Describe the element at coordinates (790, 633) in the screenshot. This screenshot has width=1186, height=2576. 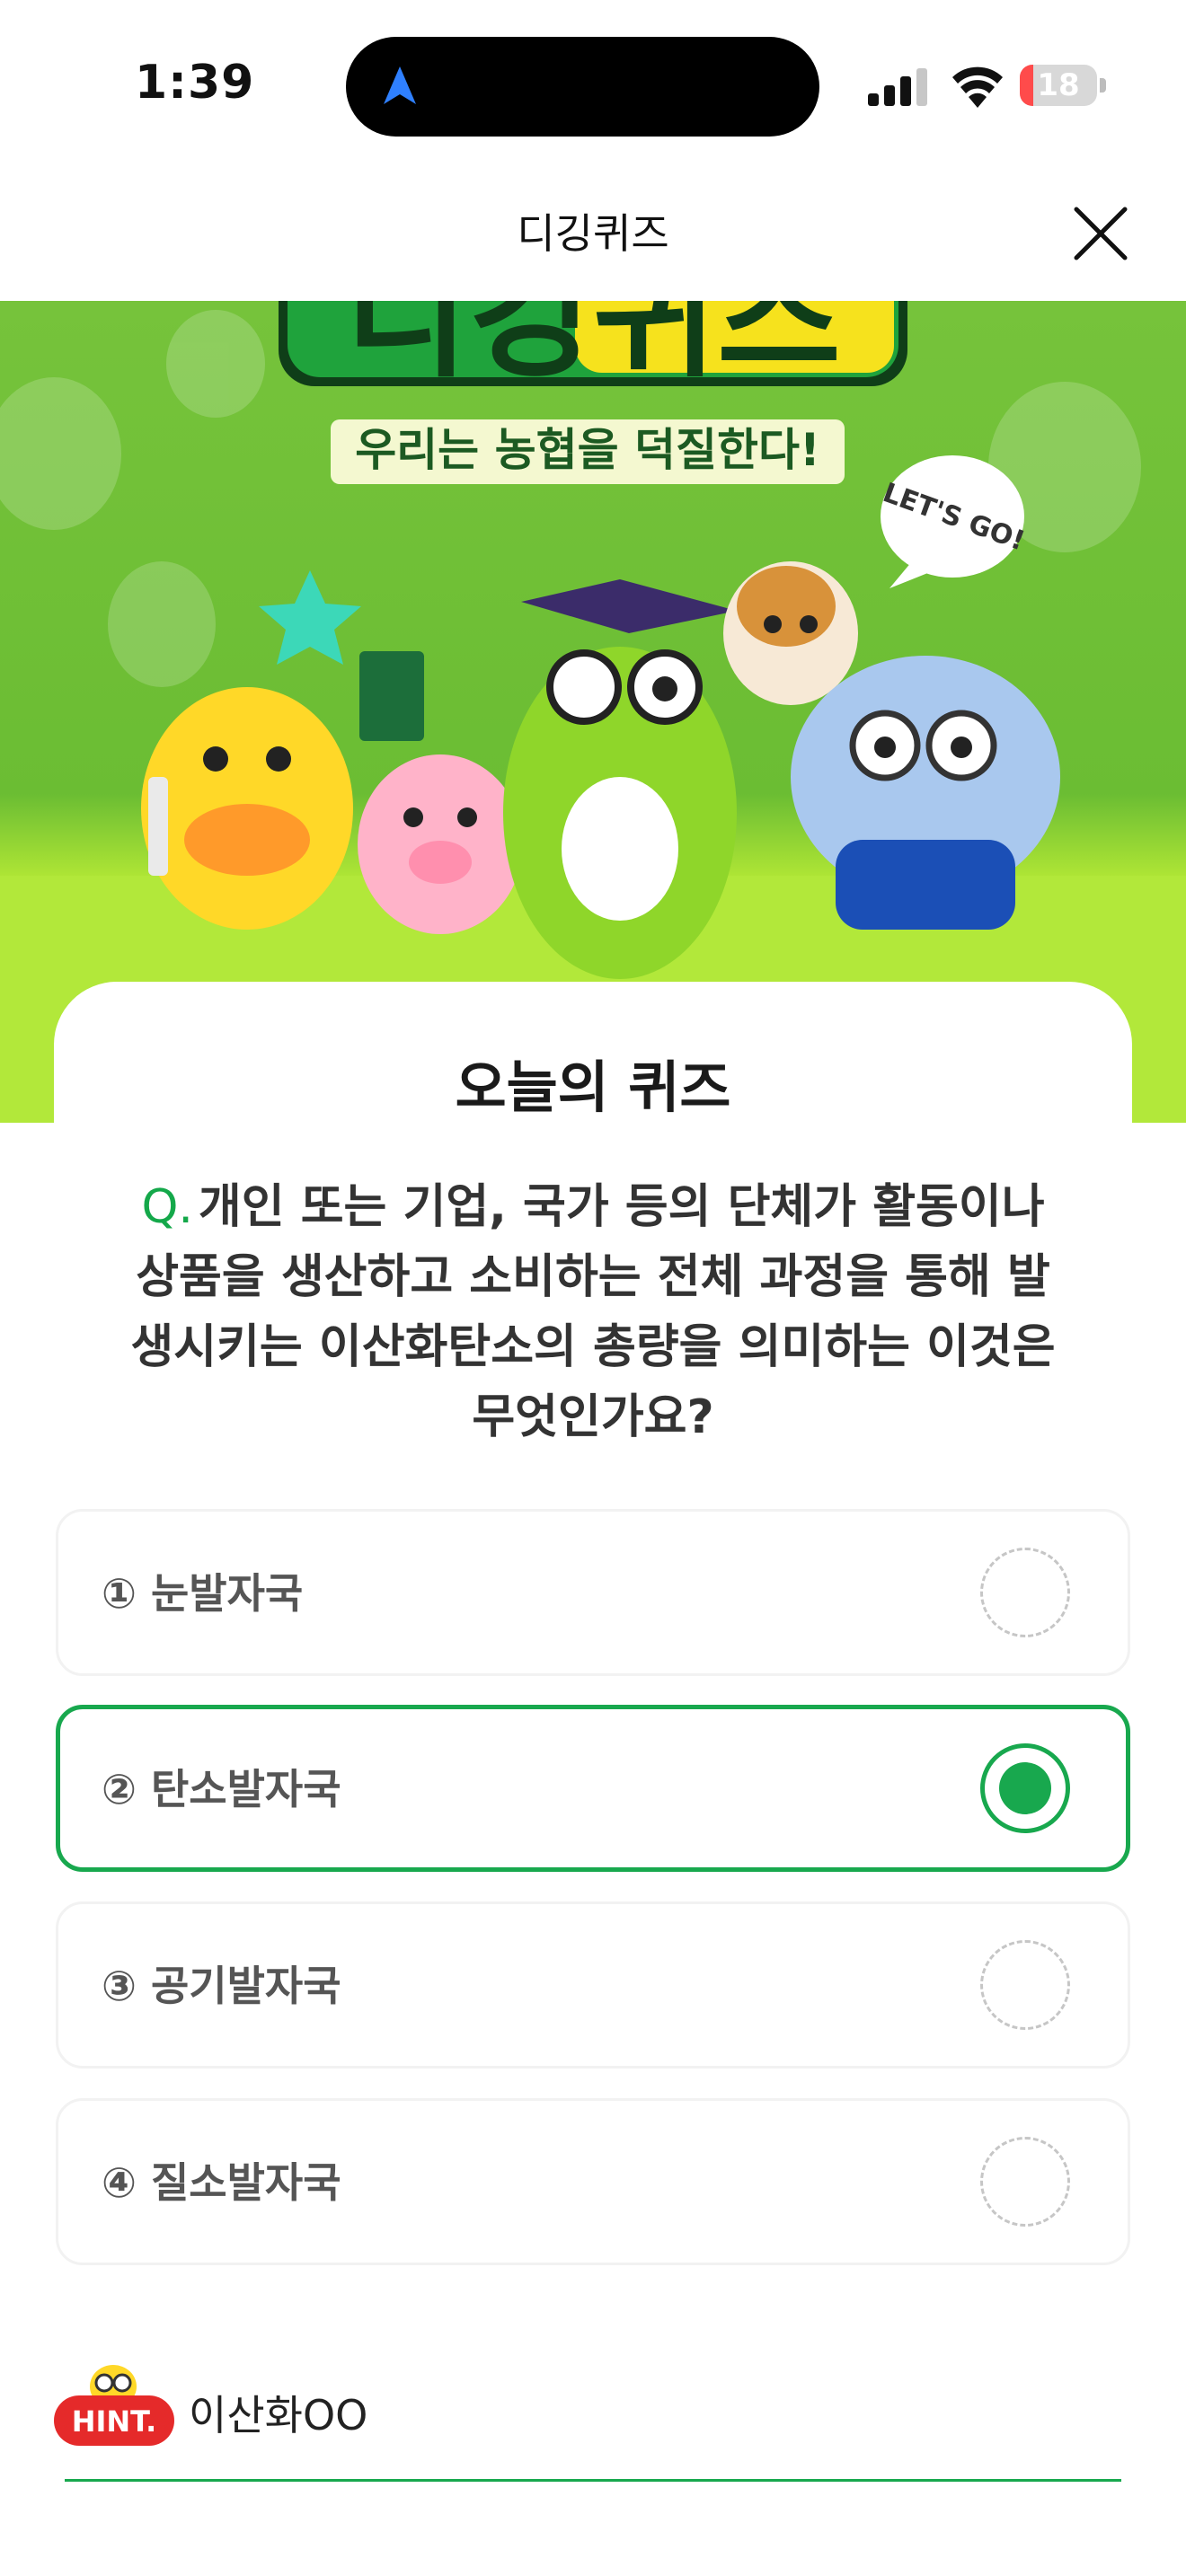
I see `dog-character` at that location.